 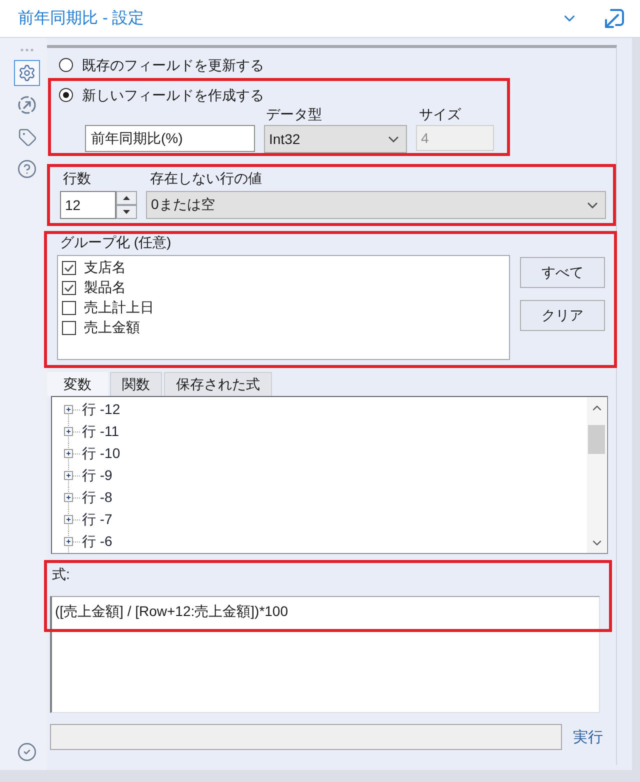 I want to click on tab: 関数, so click(x=136, y=384).